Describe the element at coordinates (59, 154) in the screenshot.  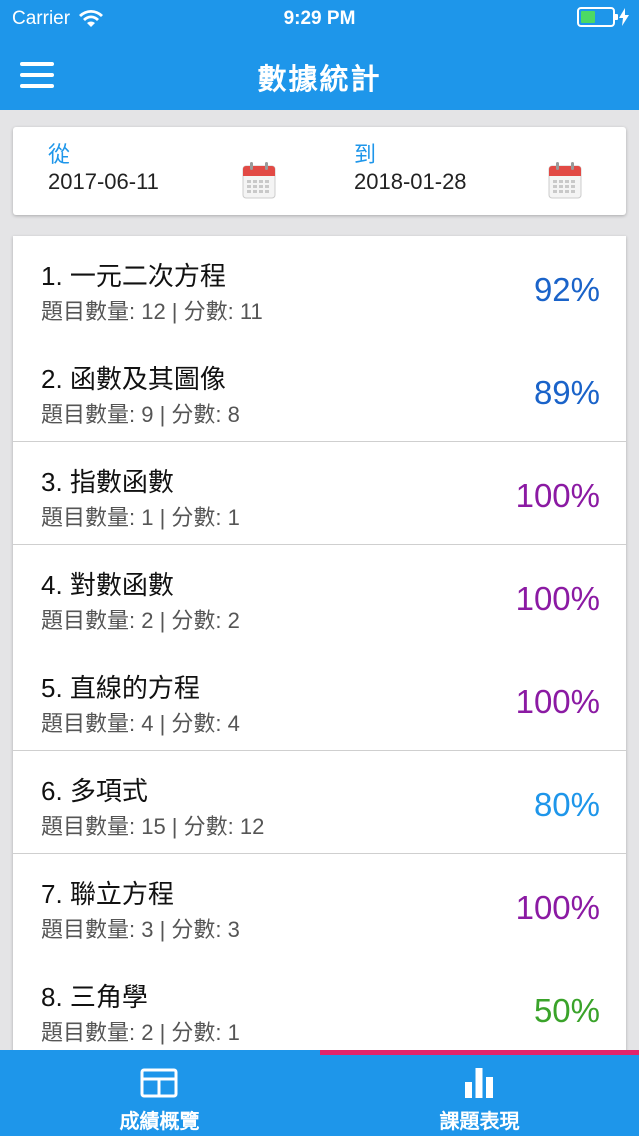
I see `from-date-label: 從` at that location.